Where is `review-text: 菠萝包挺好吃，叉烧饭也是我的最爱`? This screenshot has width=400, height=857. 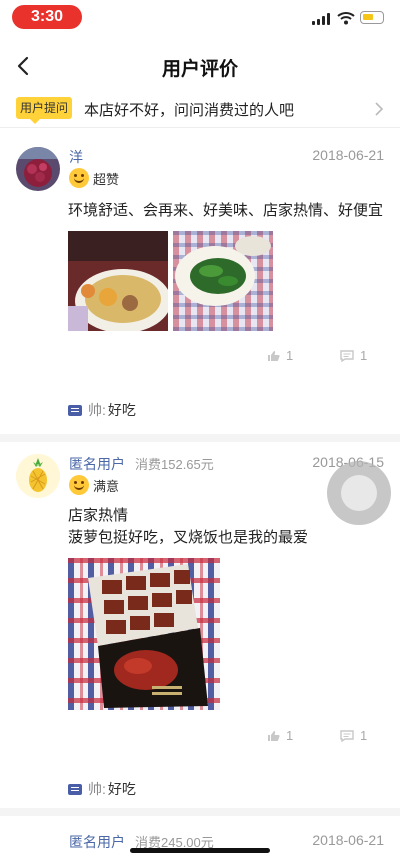
review-text: 菠萝包挺好吃，叉烧饭也是我的最爱 is located at coordinates (188, 537).